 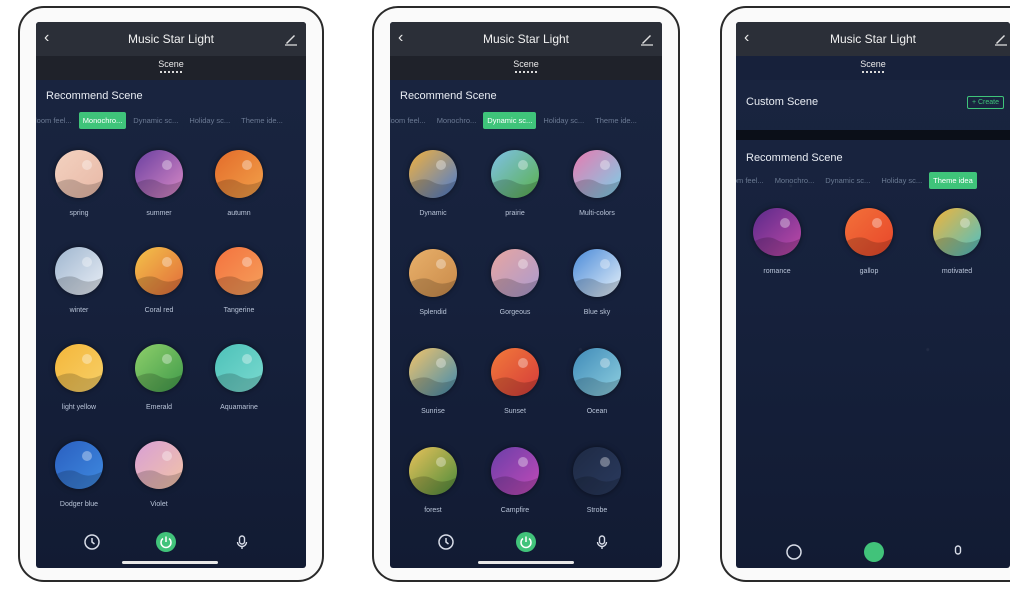 What do you see at coordinates (597, 372) in the screenshot?
I see `wave-icon` at bounding box center [597, 372].